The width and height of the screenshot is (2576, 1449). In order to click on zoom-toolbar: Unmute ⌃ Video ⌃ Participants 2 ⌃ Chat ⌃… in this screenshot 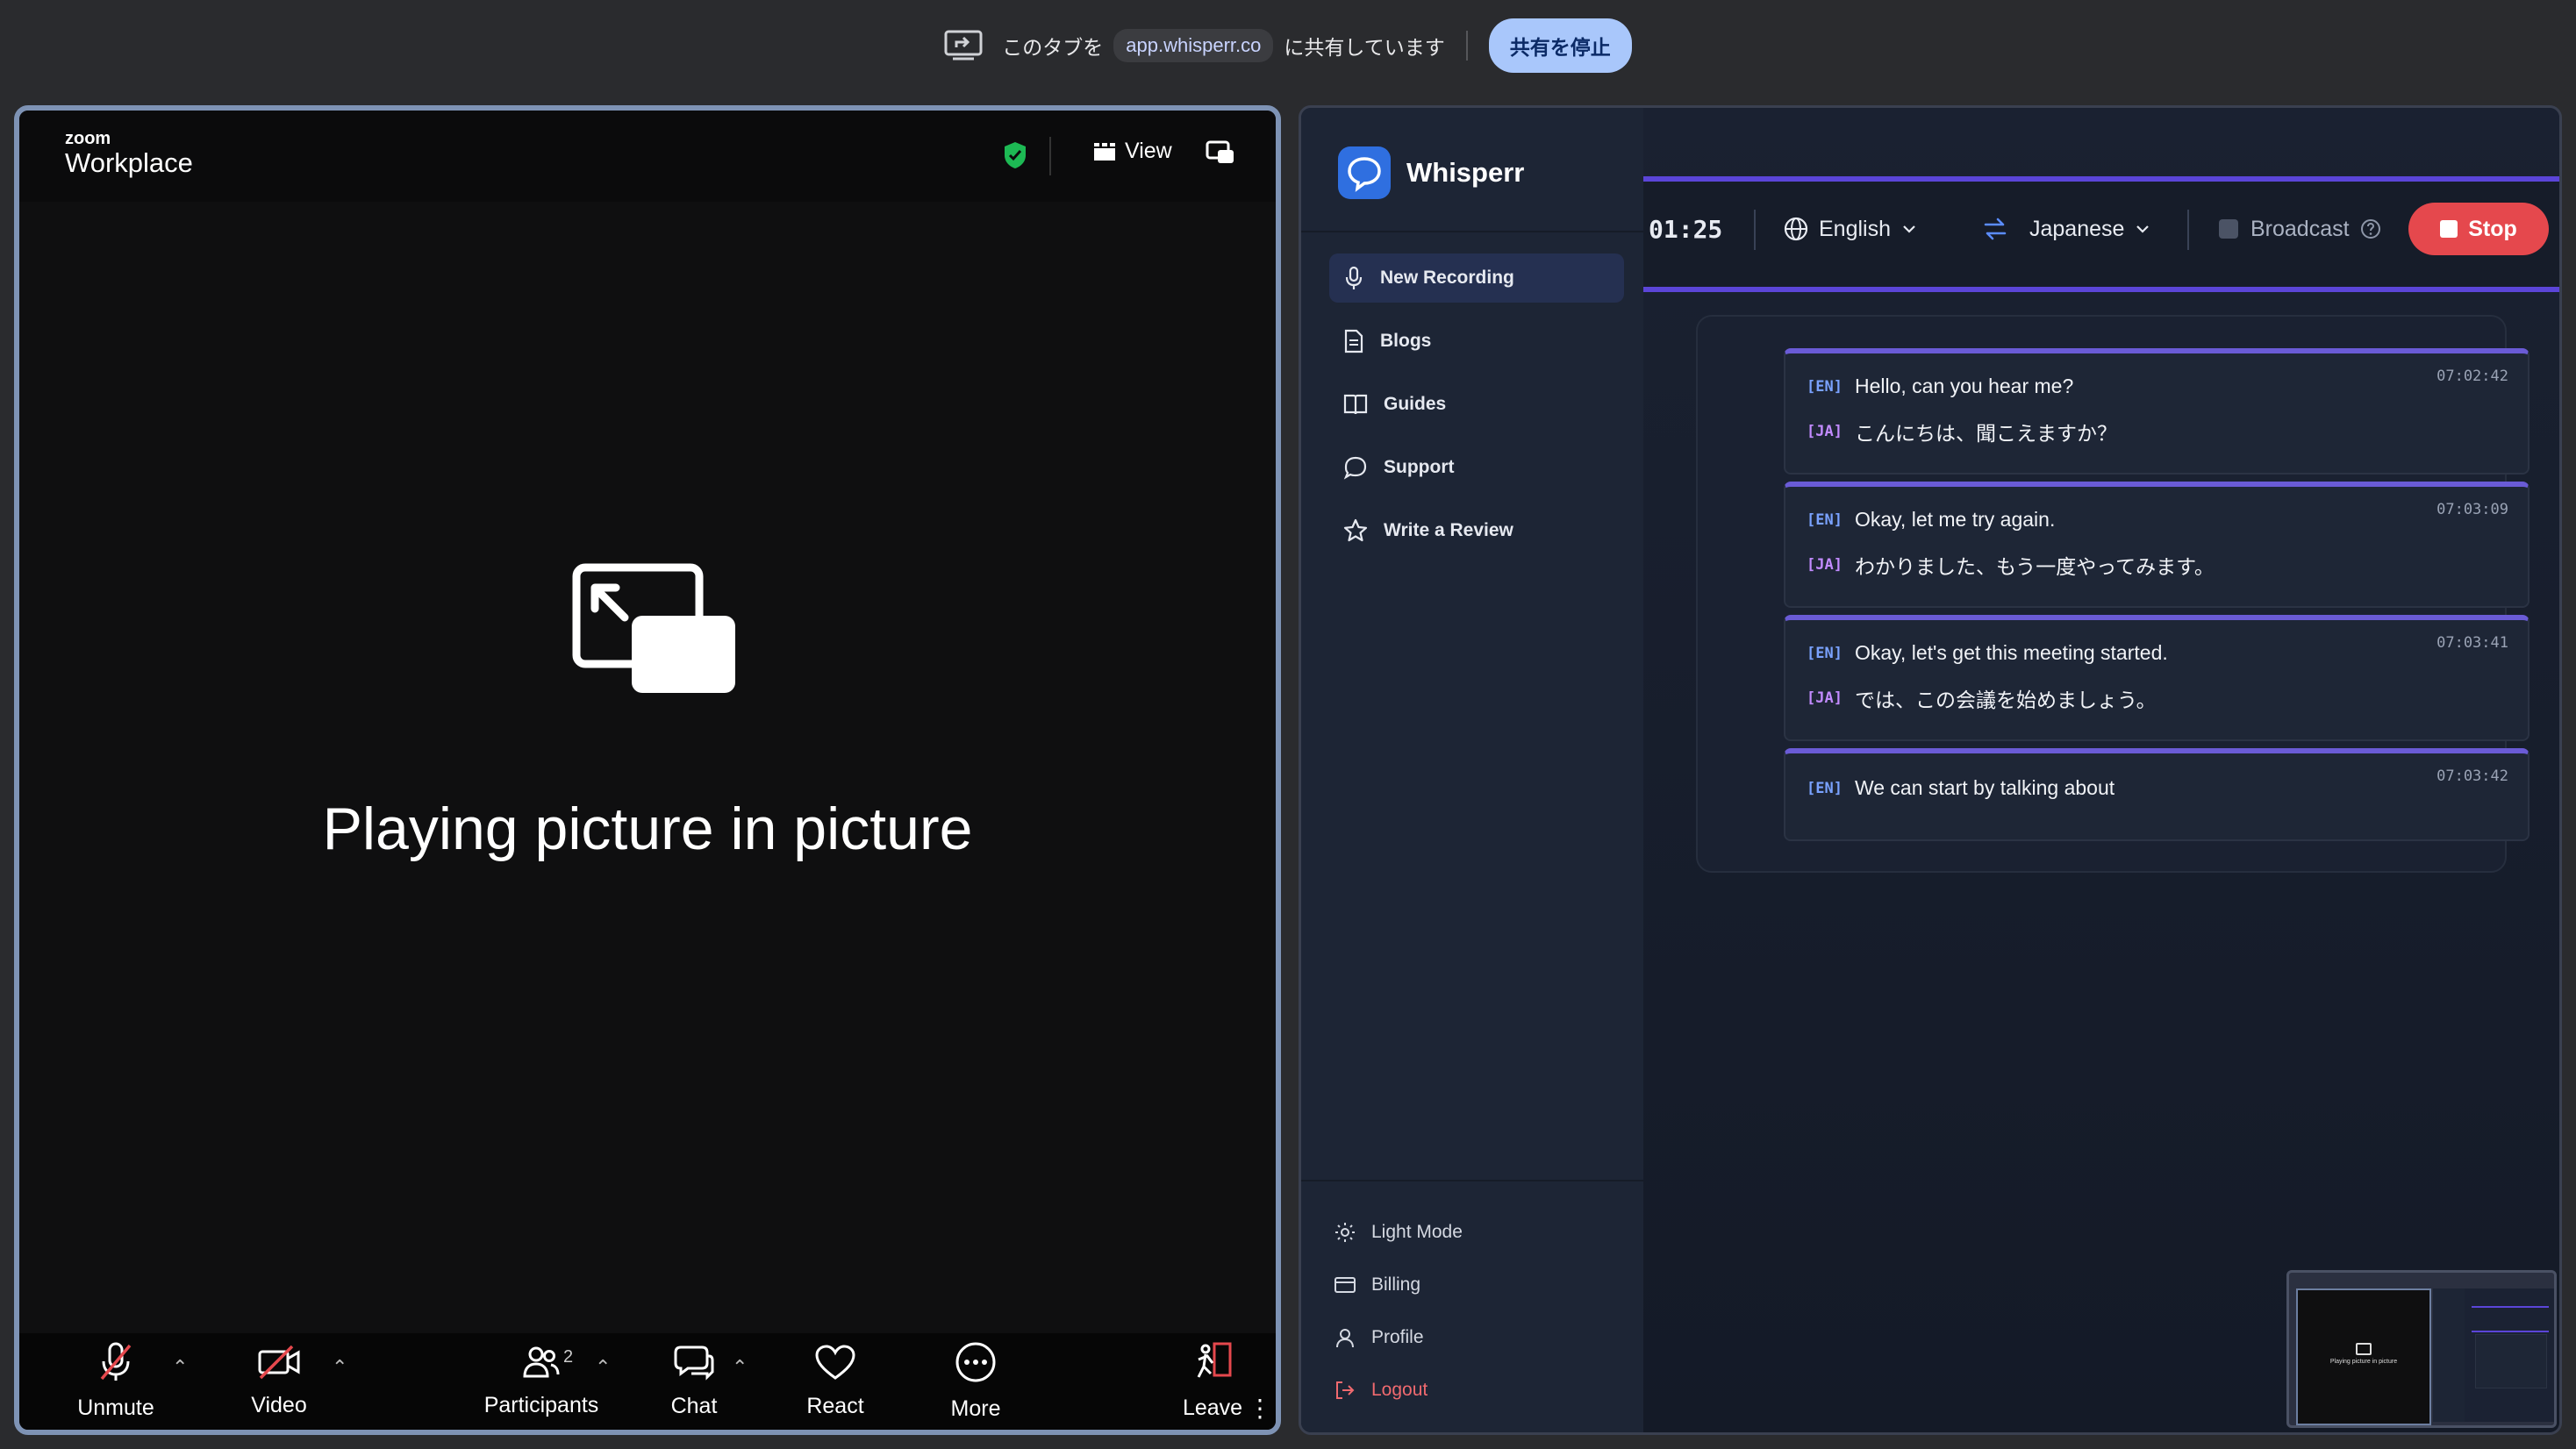, I will do `click(647, 1381)`.